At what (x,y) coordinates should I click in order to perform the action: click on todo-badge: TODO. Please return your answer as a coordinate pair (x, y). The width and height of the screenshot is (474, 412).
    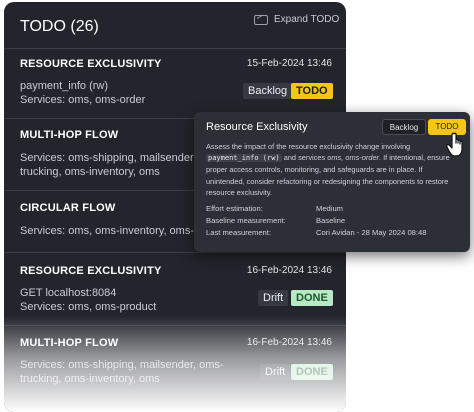
    Looking at the image, I should click on (312, 91).